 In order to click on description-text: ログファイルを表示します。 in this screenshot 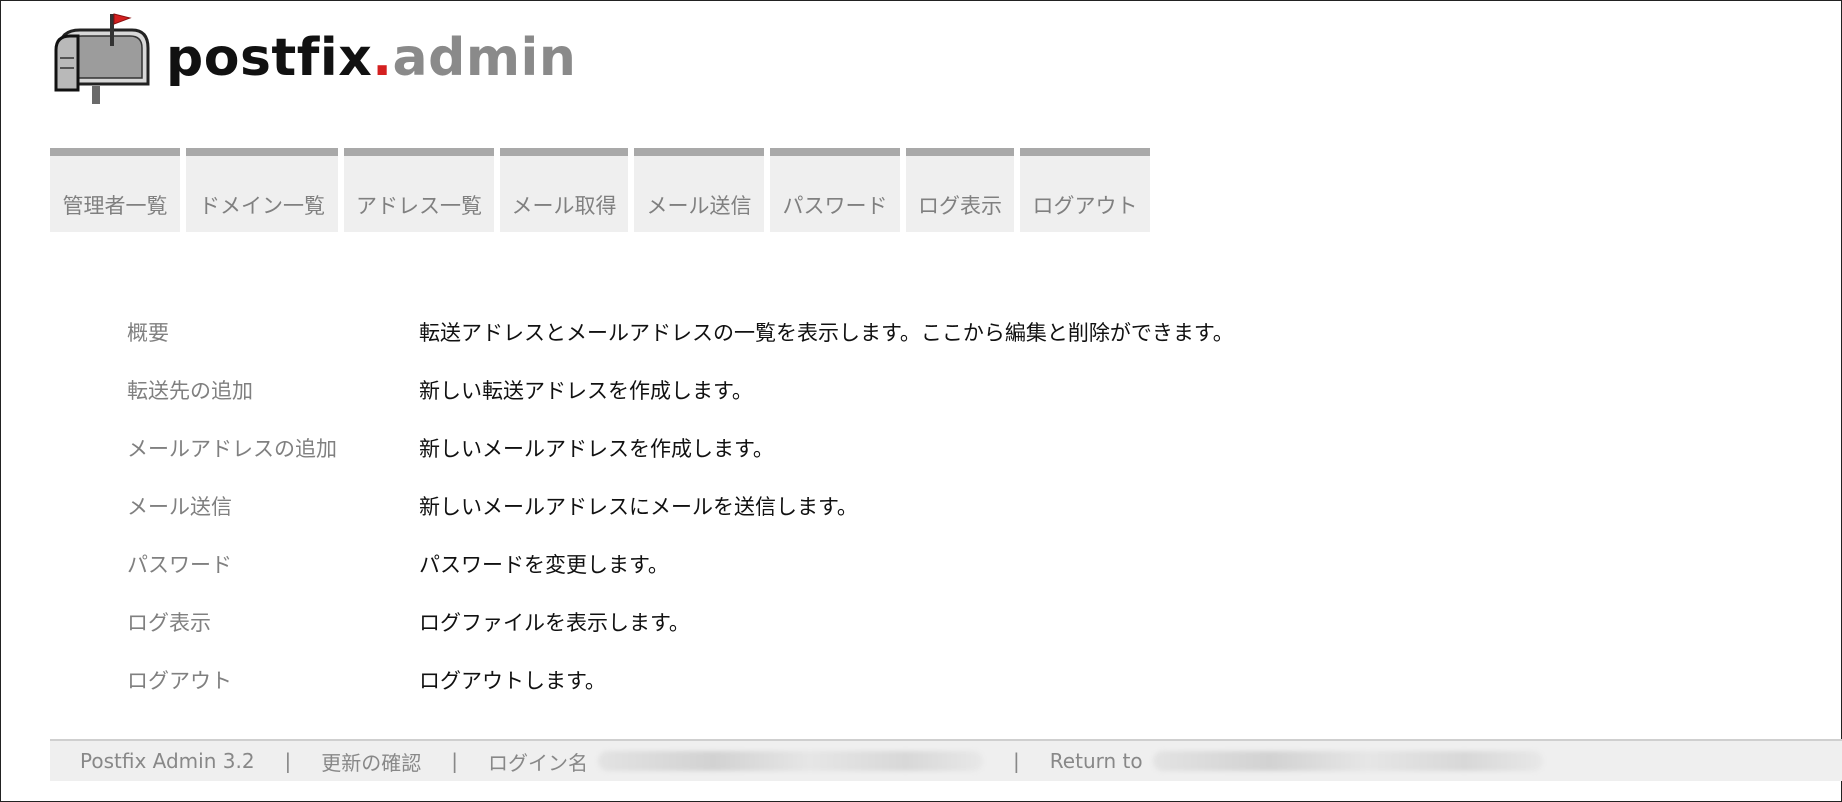, I will do `click(554, 623)`.